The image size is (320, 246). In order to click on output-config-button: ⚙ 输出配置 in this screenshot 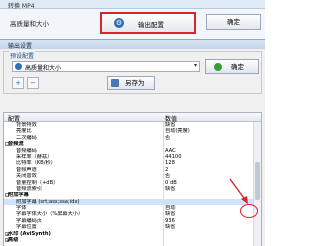, I will do `click(148, 23)`.